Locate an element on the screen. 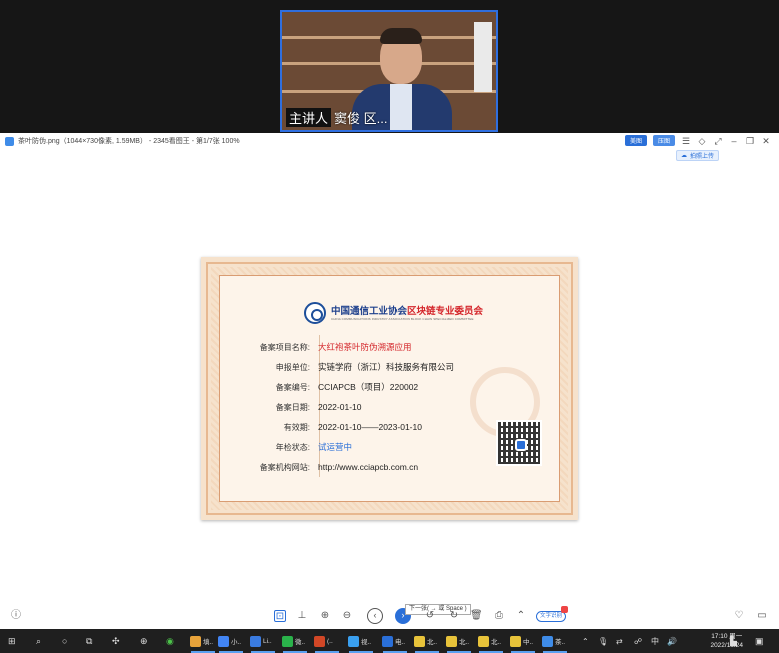 The height and width of the screenshot is (653, 779). taskbar-app-button: 视.. is located at coordinates (359, 641).